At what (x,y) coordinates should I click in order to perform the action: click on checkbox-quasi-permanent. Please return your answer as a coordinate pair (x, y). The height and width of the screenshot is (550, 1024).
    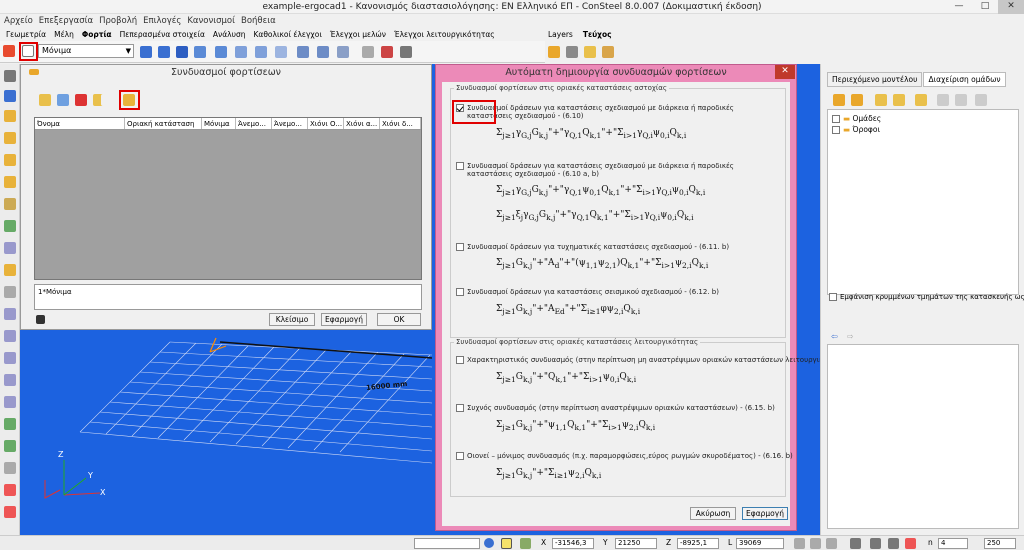
    Looking at the image, I should click on (460, 456).